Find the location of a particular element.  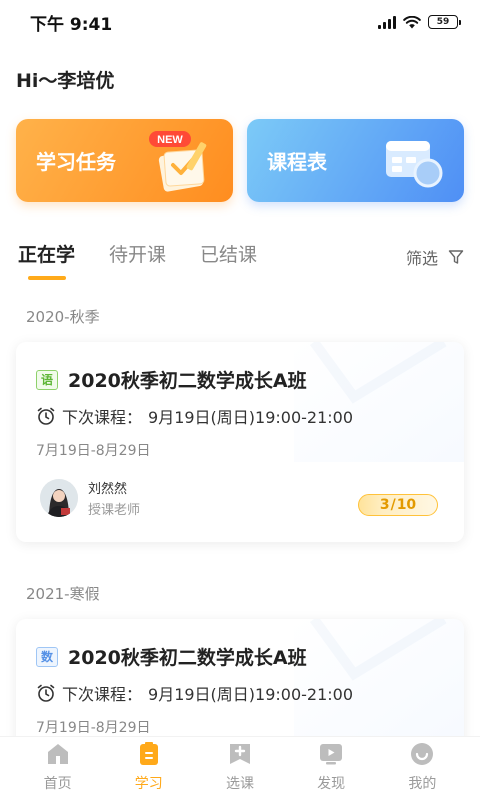

nav-profile-label: 我的 is located at coordinates (422, 784).